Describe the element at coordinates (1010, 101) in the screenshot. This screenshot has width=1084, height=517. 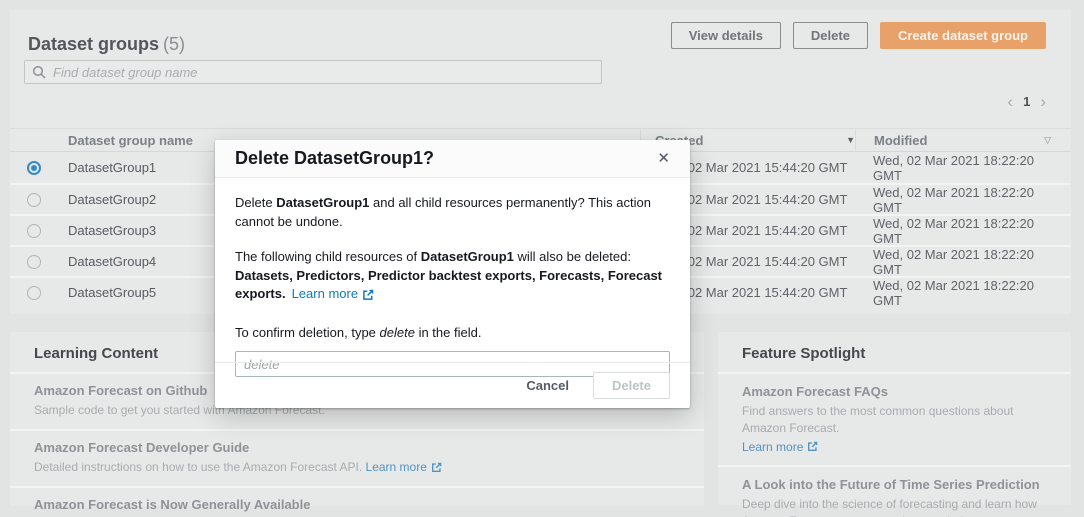
I see `prev-page-icon: ‹` at that location.